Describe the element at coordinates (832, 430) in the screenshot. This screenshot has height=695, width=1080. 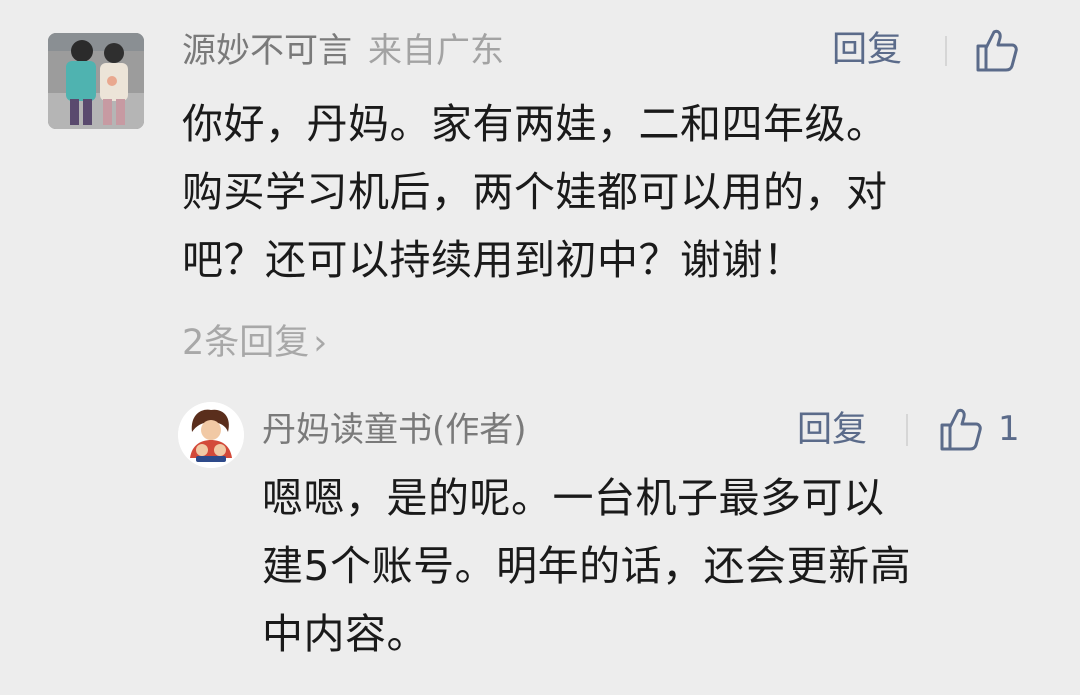
I see `reply-reply-button: 回复` at that location.